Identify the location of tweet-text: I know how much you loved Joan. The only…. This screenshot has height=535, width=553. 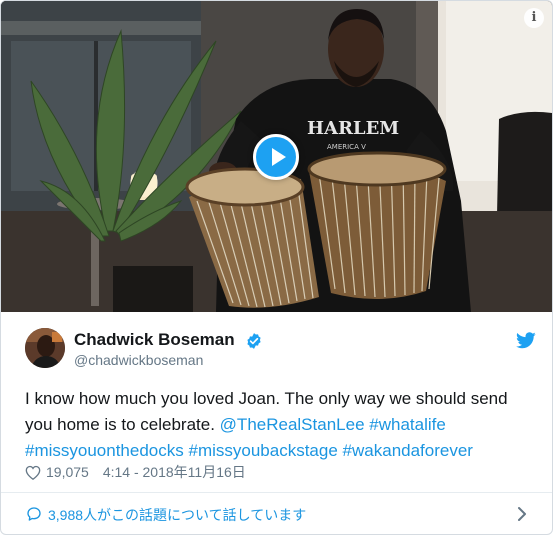
(280, 425).